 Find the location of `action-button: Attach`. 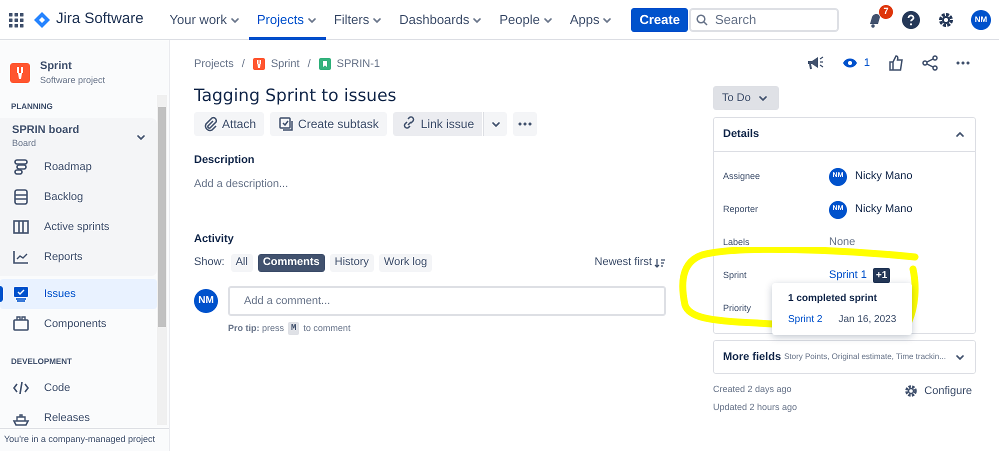

action-button: Attach is located at coordinates (229, 124).